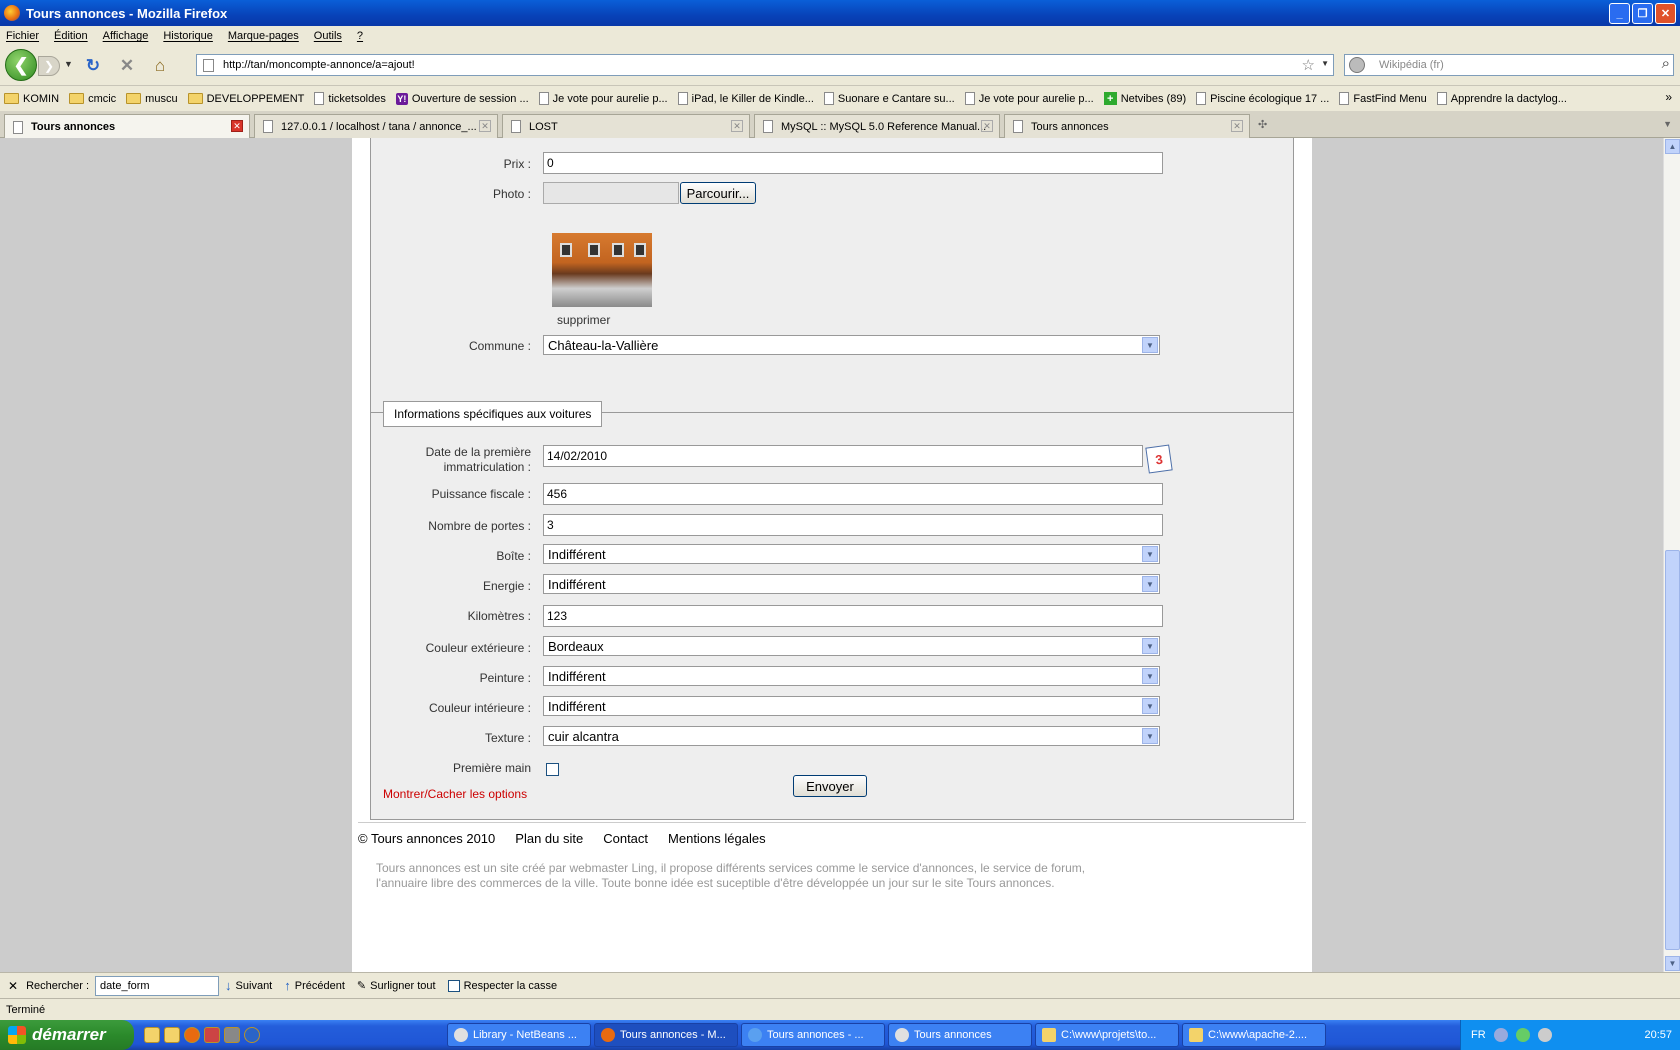 This screenshot has height=1050, width=1680. I want to click on maximize-button: ❐, so click(1642, 13).